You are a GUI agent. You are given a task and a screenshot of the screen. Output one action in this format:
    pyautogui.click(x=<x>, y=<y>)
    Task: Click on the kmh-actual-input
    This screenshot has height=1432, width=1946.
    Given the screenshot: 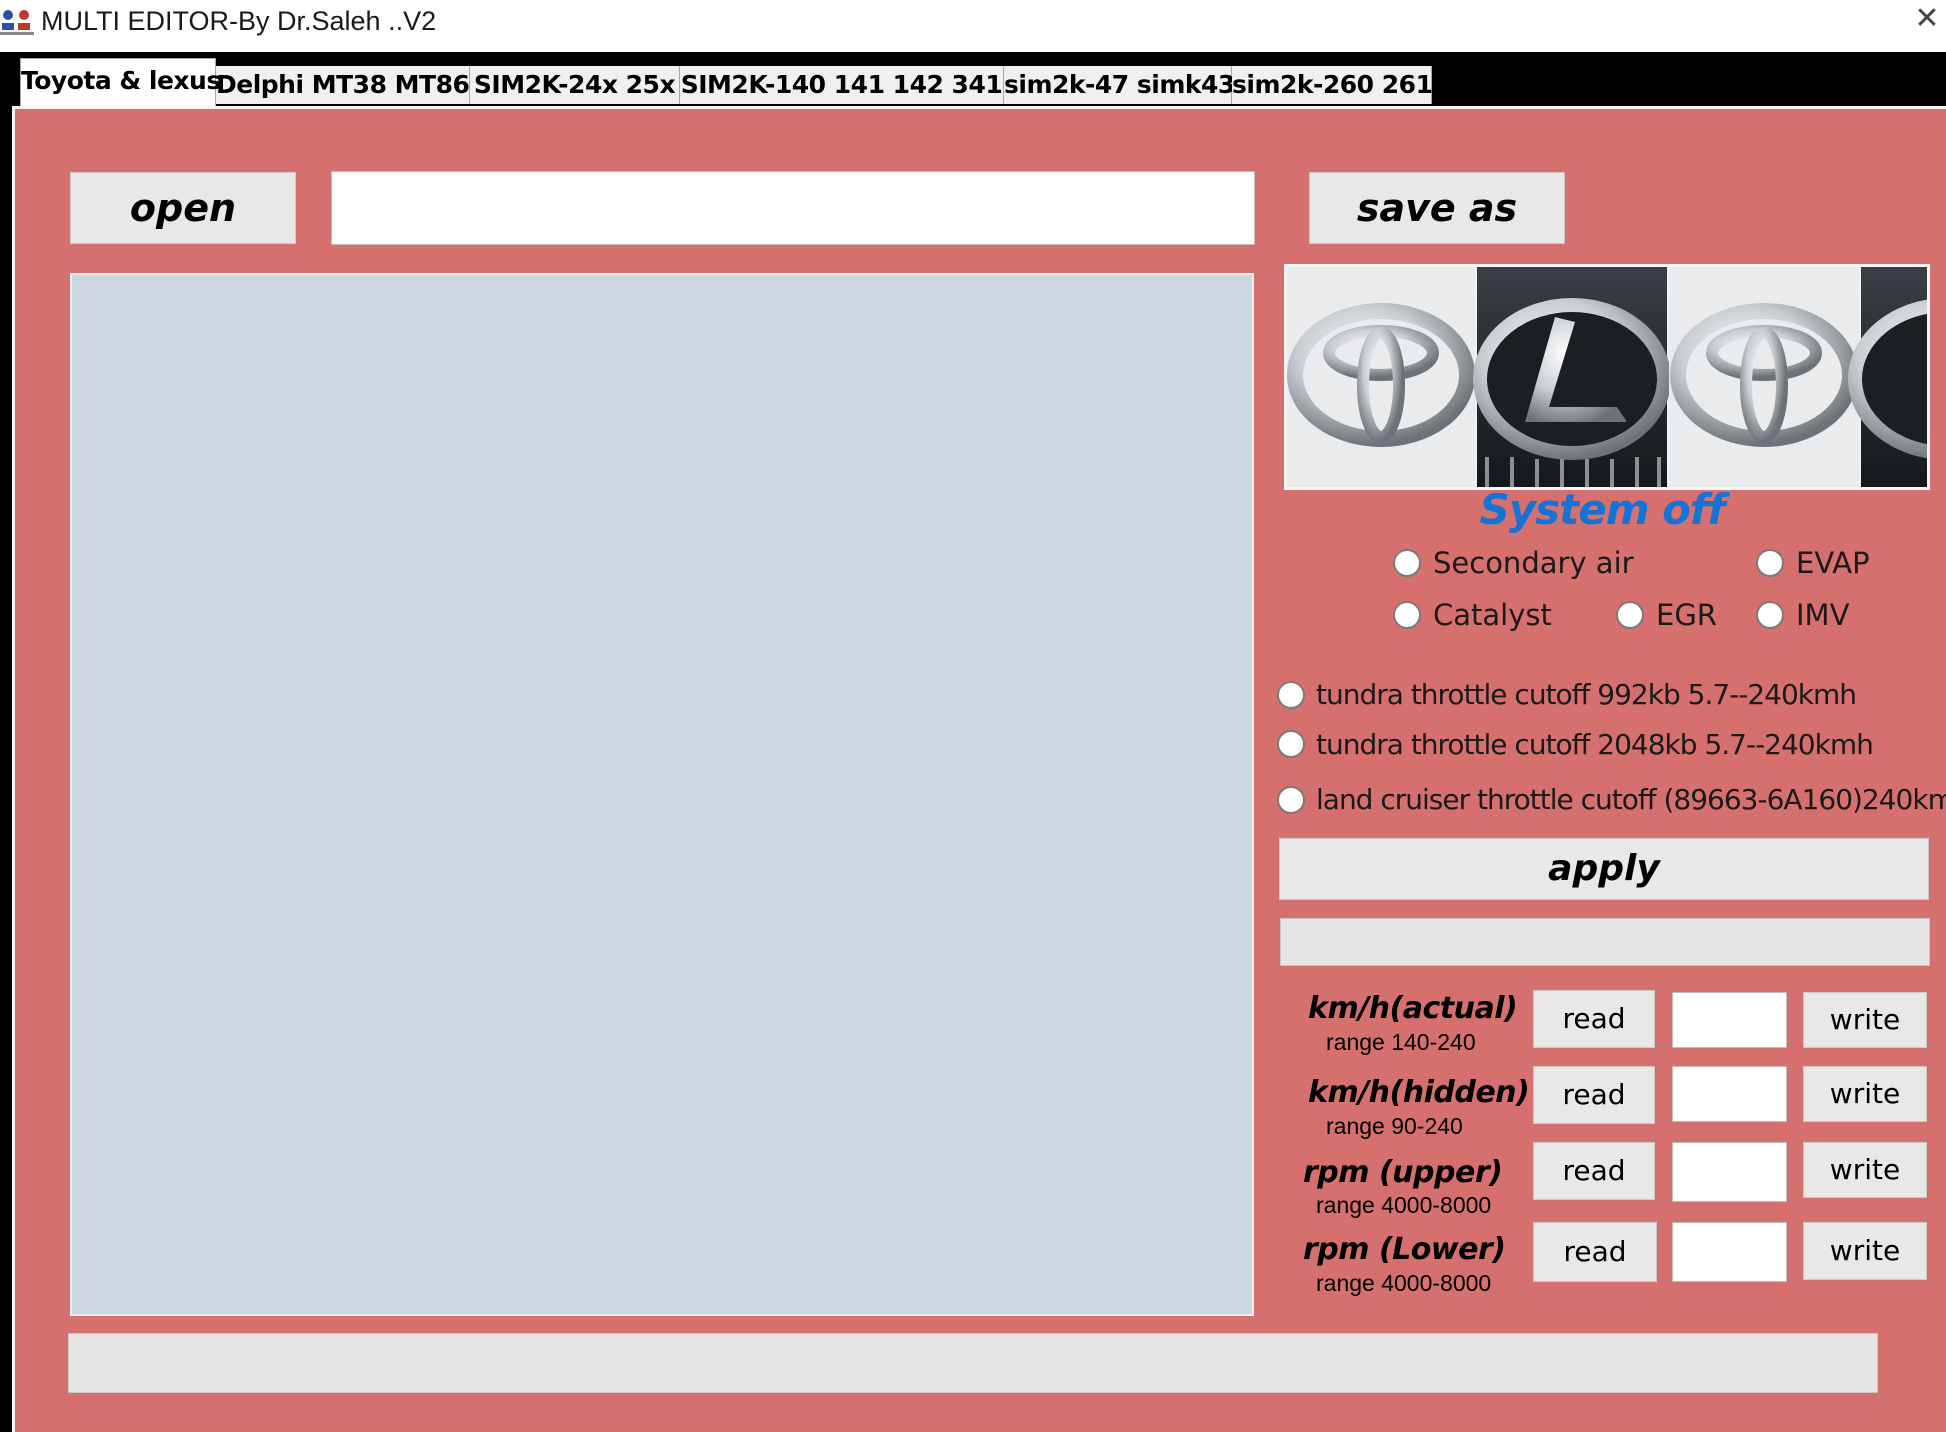 What is the action you would take?
    pyautogui.click(x=1729, y=1020)
    